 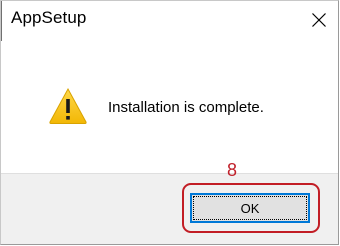 I want to click on dialog-message: Installation is complete., so click(x=186, y=107).